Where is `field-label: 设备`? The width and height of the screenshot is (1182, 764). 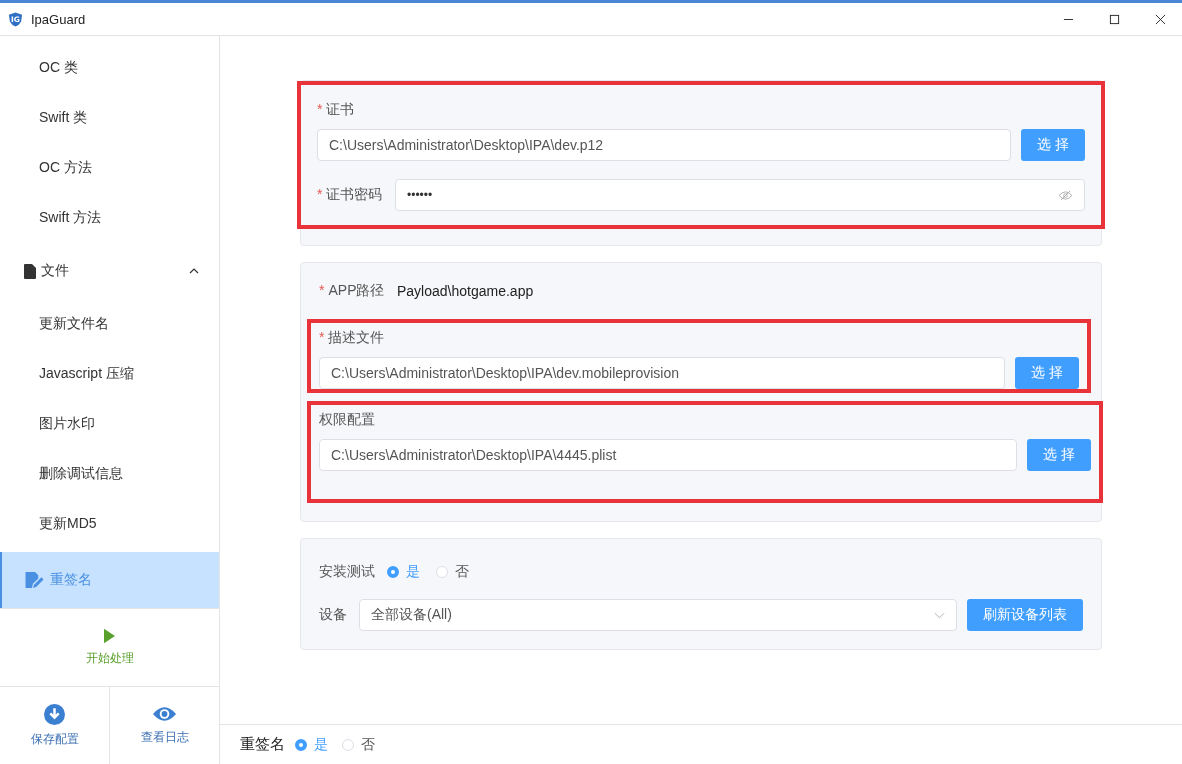 field-label: 设备 is located at coordinates (333, 615).